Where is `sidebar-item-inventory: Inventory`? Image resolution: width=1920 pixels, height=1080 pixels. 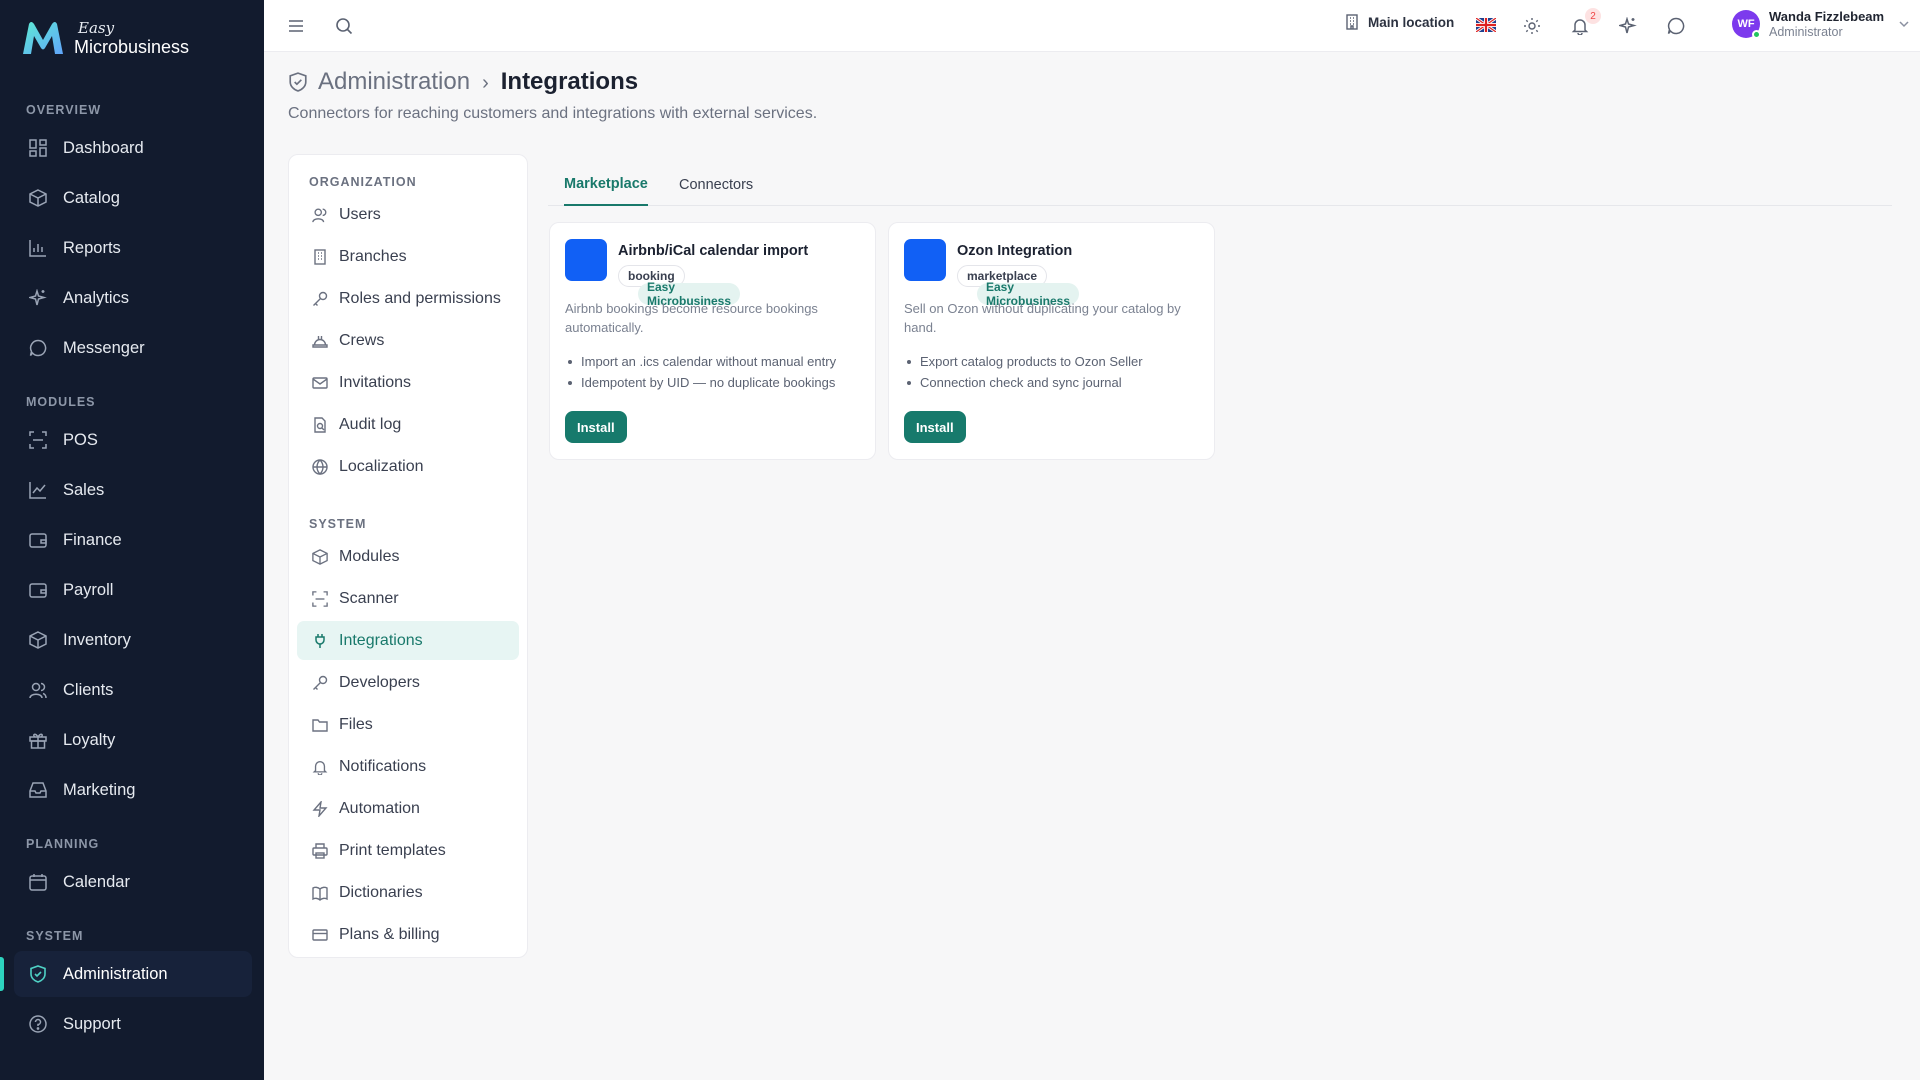 sidebar-item-inventory: Inventory is located at coordinates (133, 640).